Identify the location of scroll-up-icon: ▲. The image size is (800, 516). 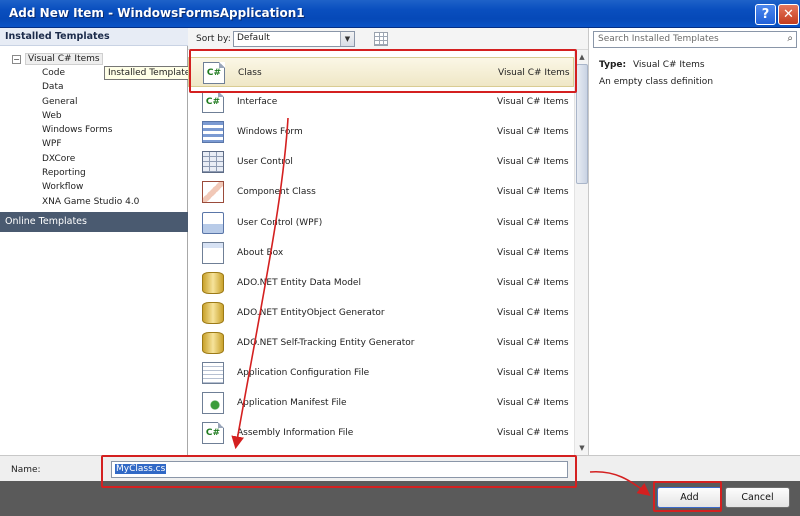
(582, 57).